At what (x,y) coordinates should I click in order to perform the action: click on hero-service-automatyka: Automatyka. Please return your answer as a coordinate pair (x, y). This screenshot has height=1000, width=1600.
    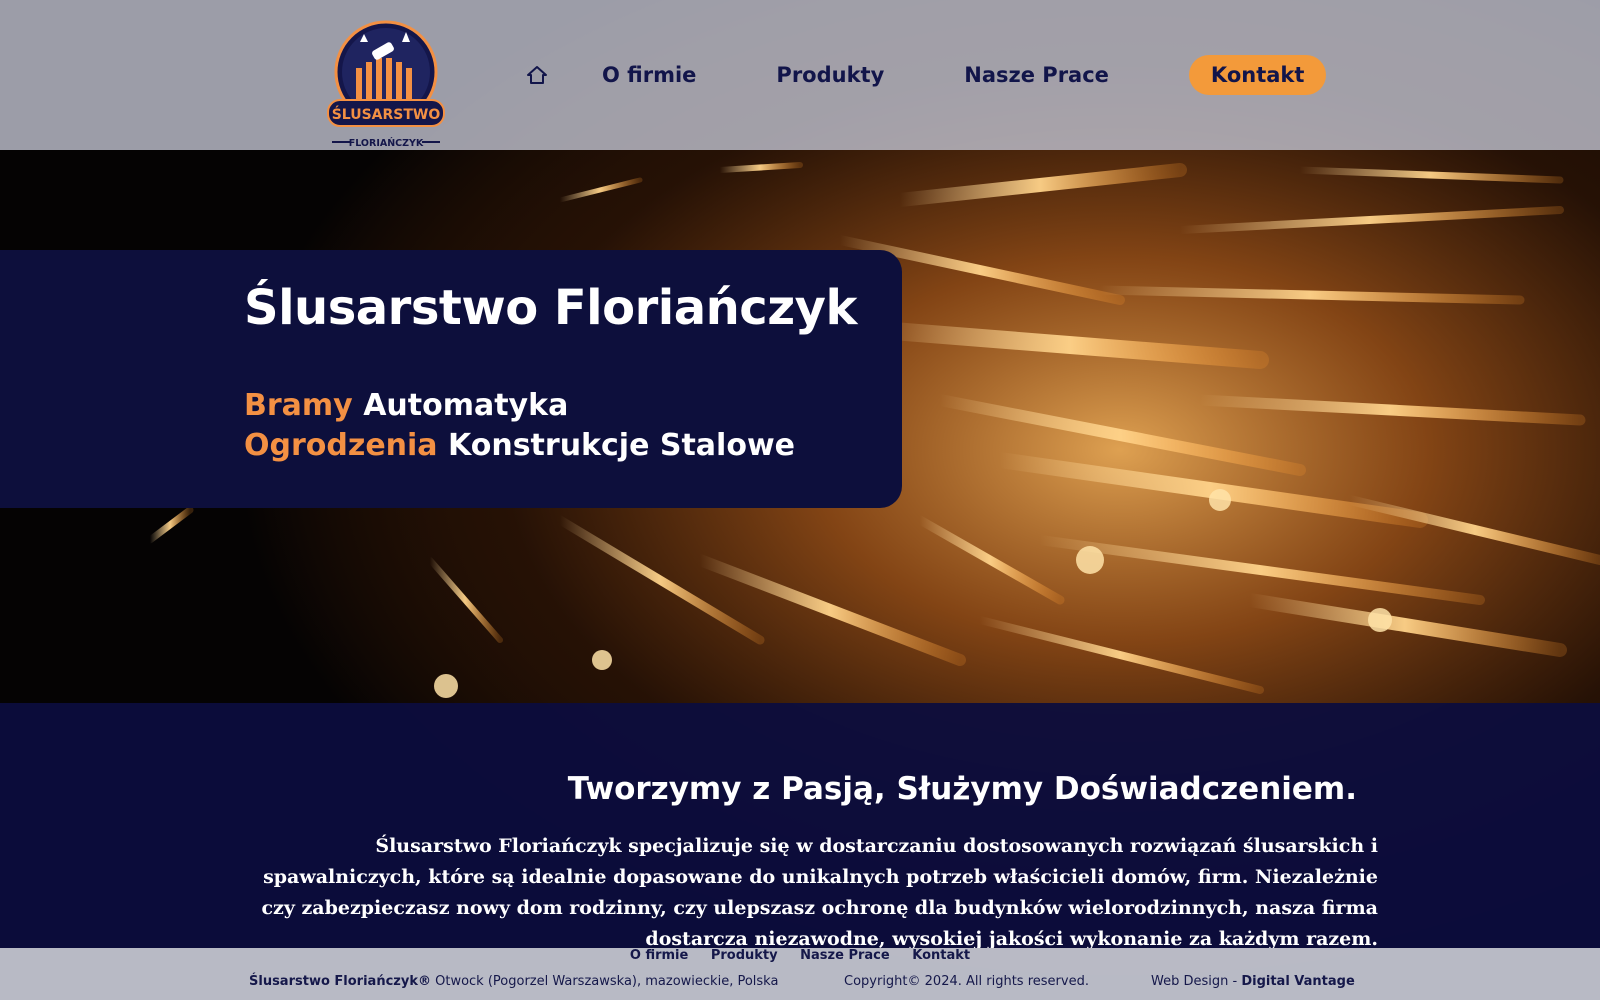
    Looking at the image, I should click on (466, 405).